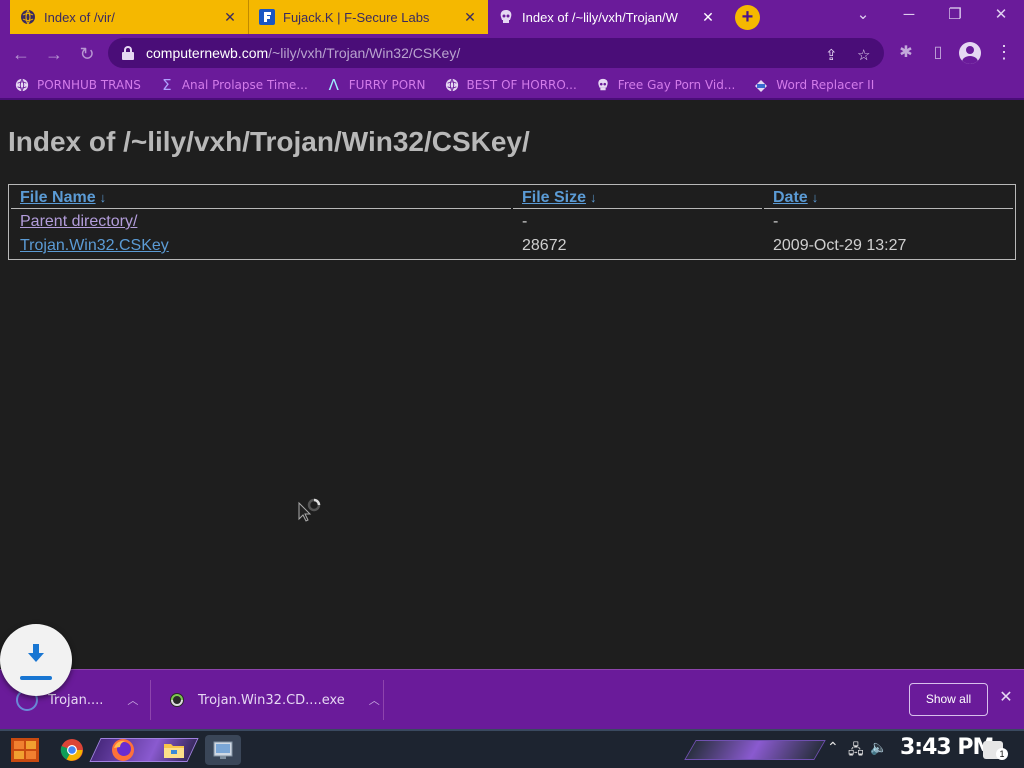  I want to click on downloads-button, so click(36, 660).